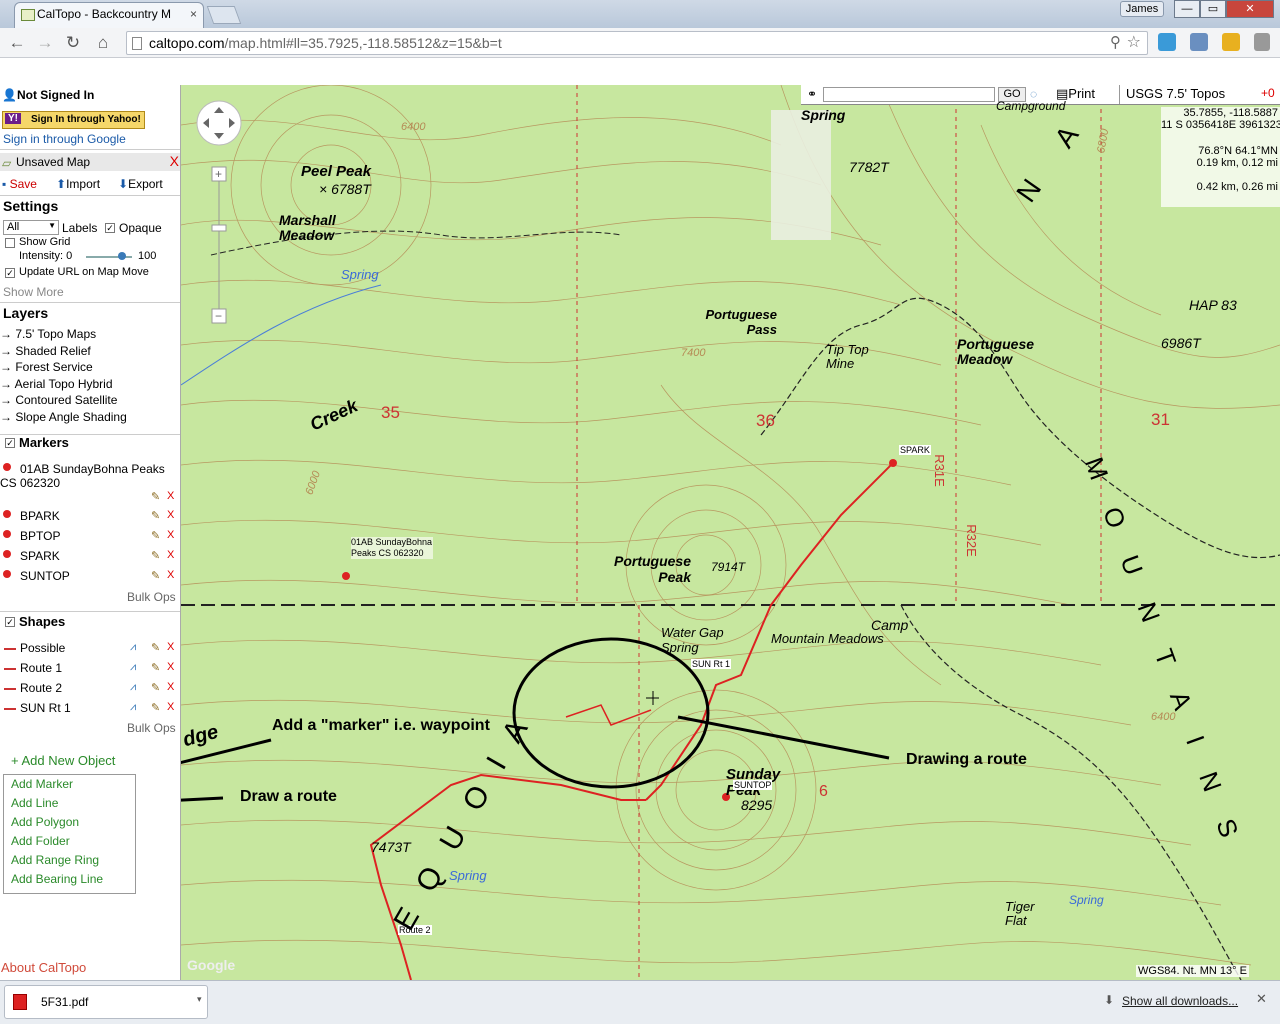  I want to click on shape-item-label: SUN Rt 1, so click(45, 708).